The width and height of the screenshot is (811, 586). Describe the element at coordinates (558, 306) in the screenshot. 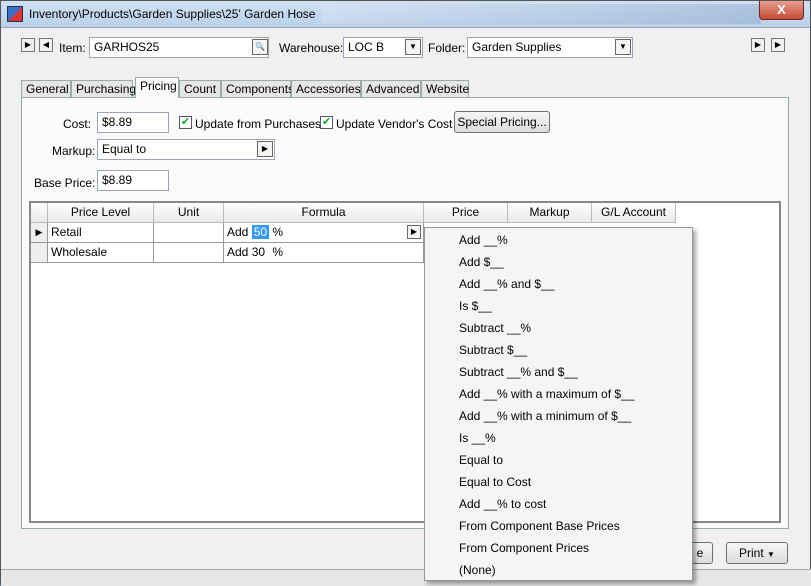

I see `menu-item-is-dollar: Is $__` at that location.